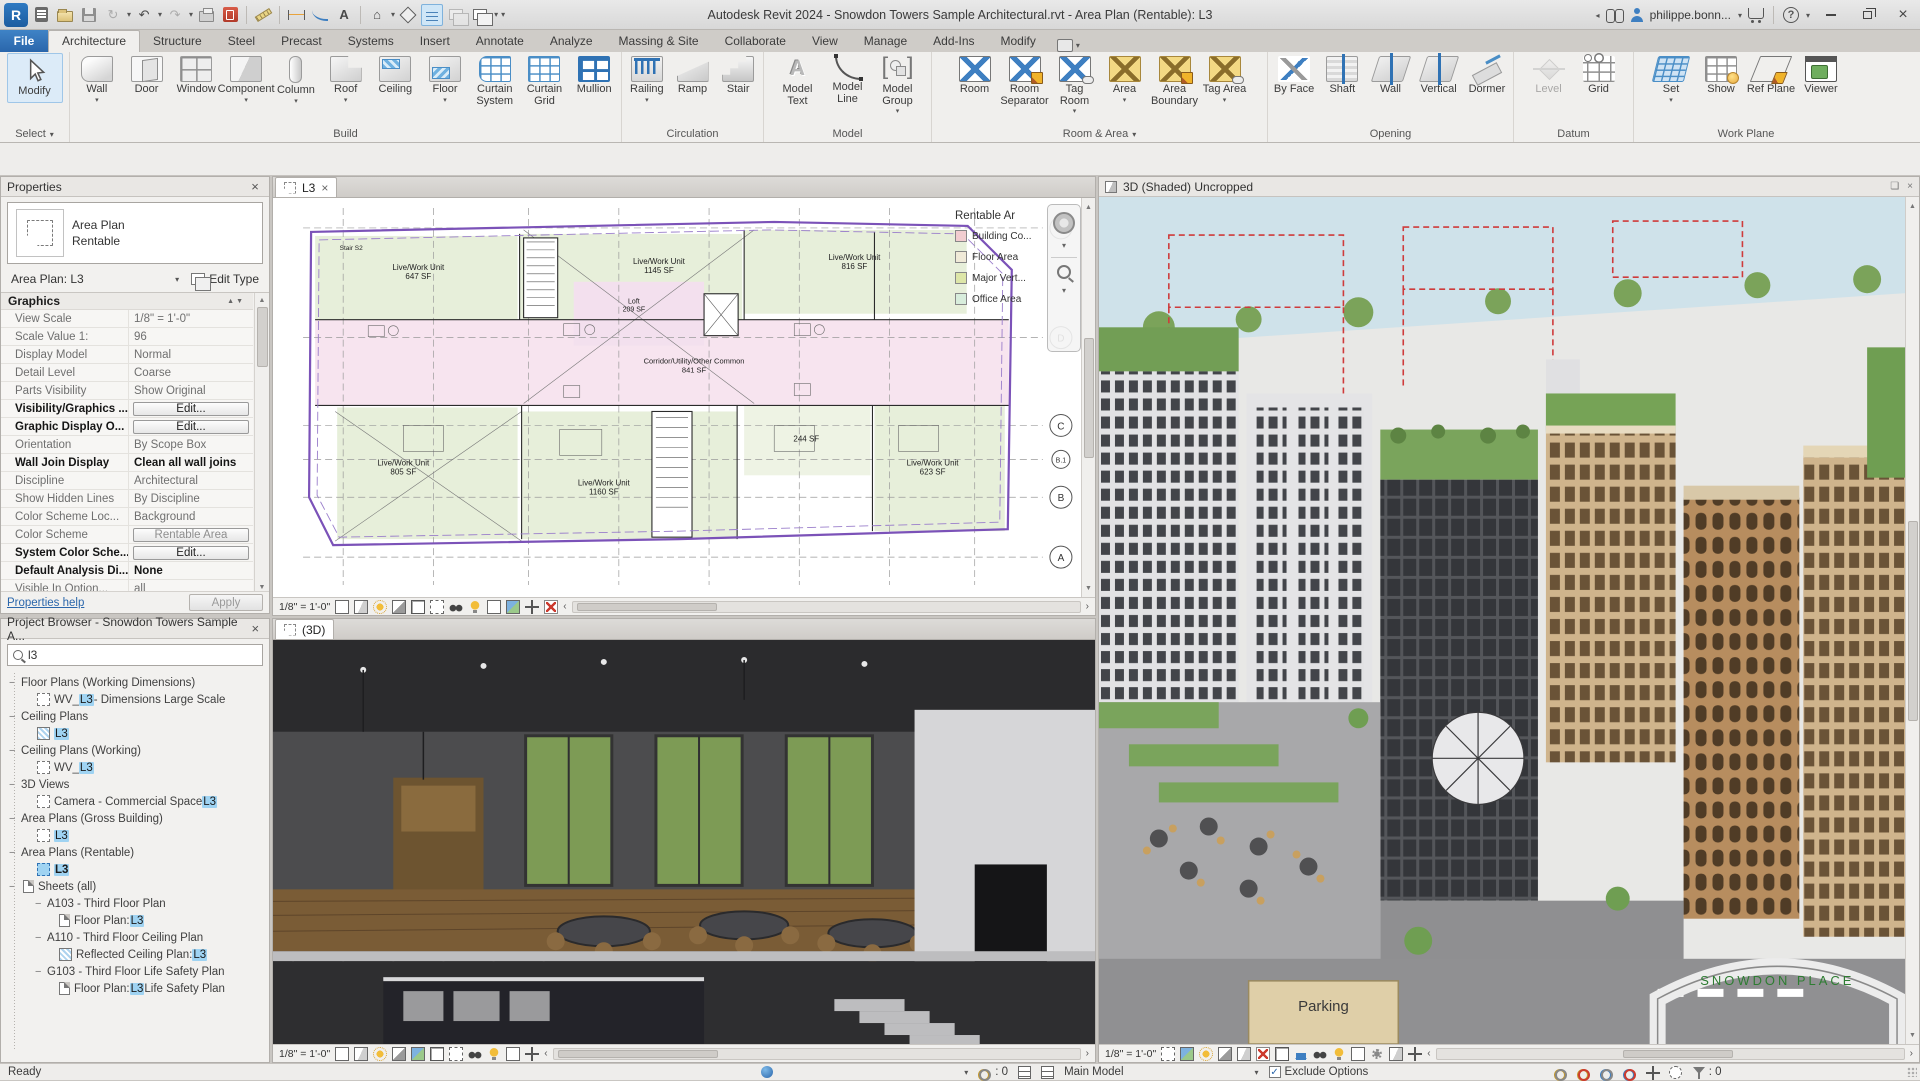 Image resolution: width=1920 pixels, height=1081 pixels. What do you see at coordinates (798, 80) in the screenshot?
I see `model-text-button: Model Text` at bounding box center [798, 80].